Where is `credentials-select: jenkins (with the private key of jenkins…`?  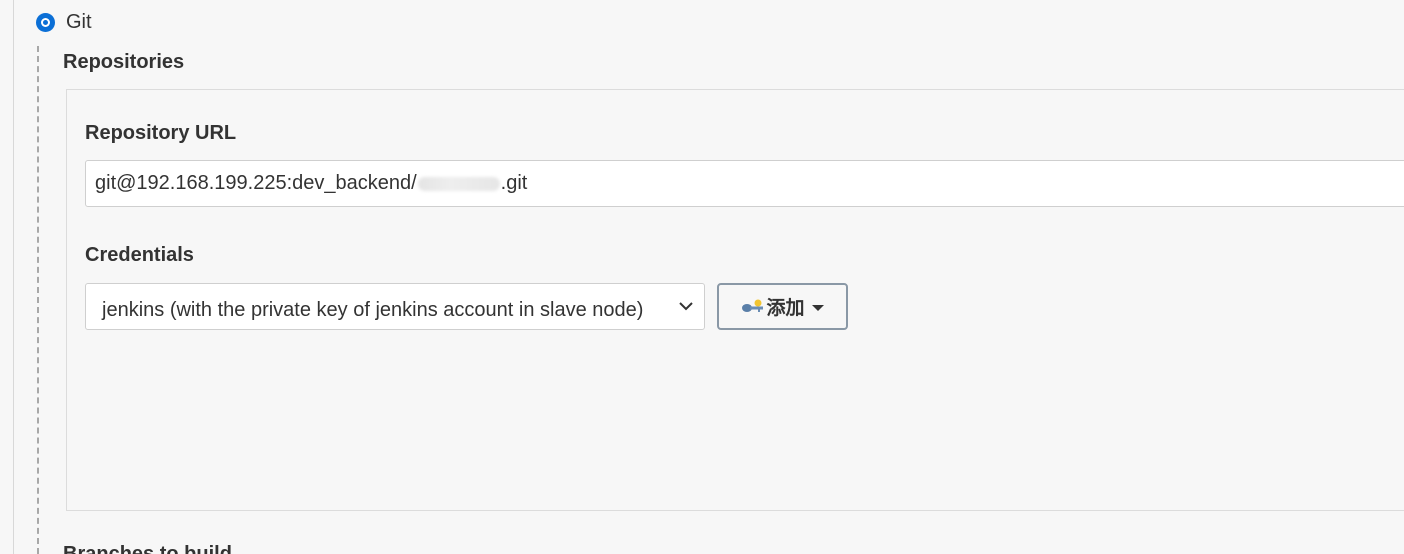
credentials-select: jenkins (with the private key of jenkins… is located at coordinates (395, 306).